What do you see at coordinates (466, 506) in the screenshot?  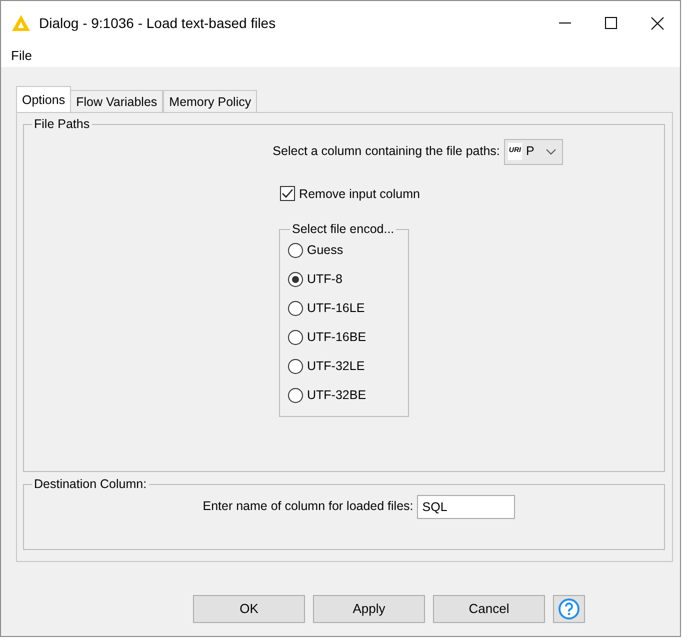 I see `column-name-field: SQL` at bounding box center [466, 506].